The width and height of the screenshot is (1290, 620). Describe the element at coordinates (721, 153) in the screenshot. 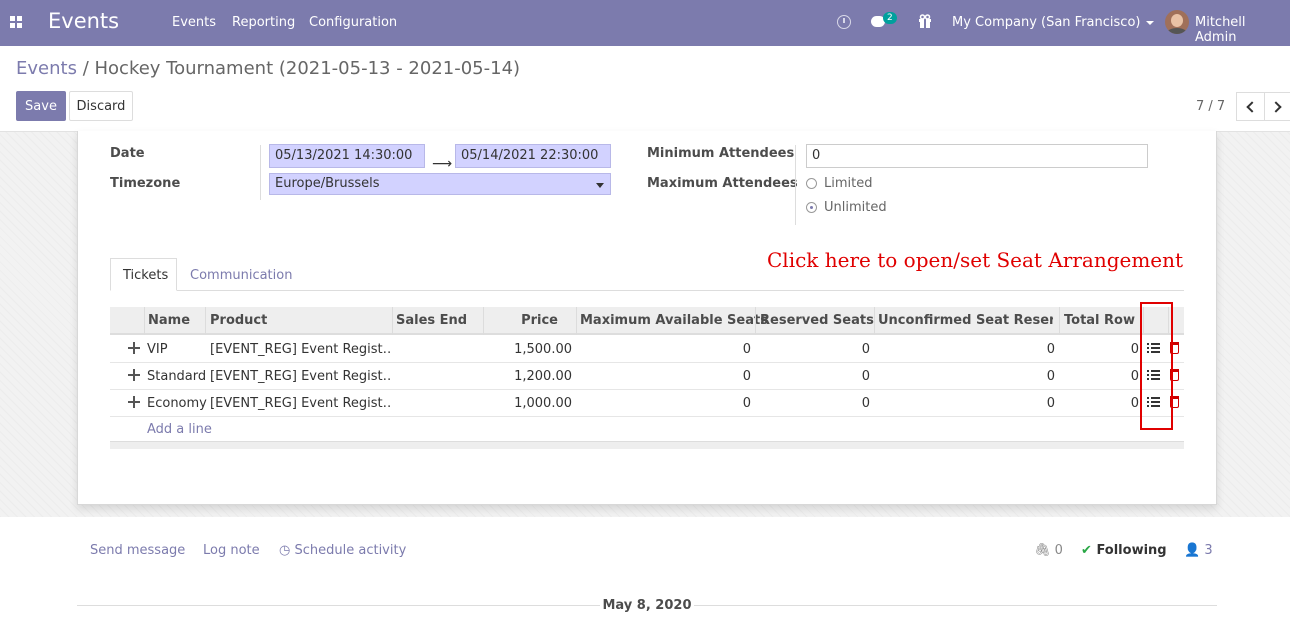

I see `min-attendees-label: Minimum Attendees` at that location.